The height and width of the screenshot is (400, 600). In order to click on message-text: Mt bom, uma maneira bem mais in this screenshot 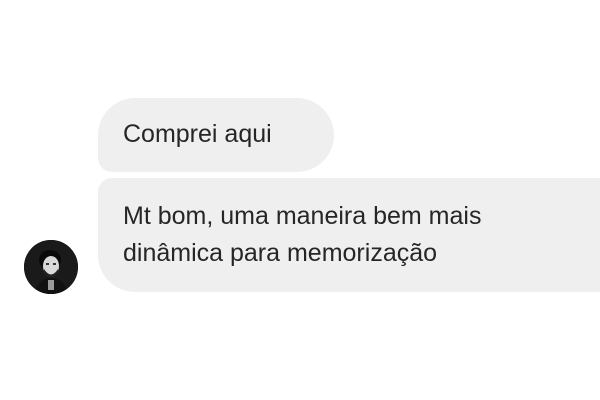, I will do `click(302, 216)`.